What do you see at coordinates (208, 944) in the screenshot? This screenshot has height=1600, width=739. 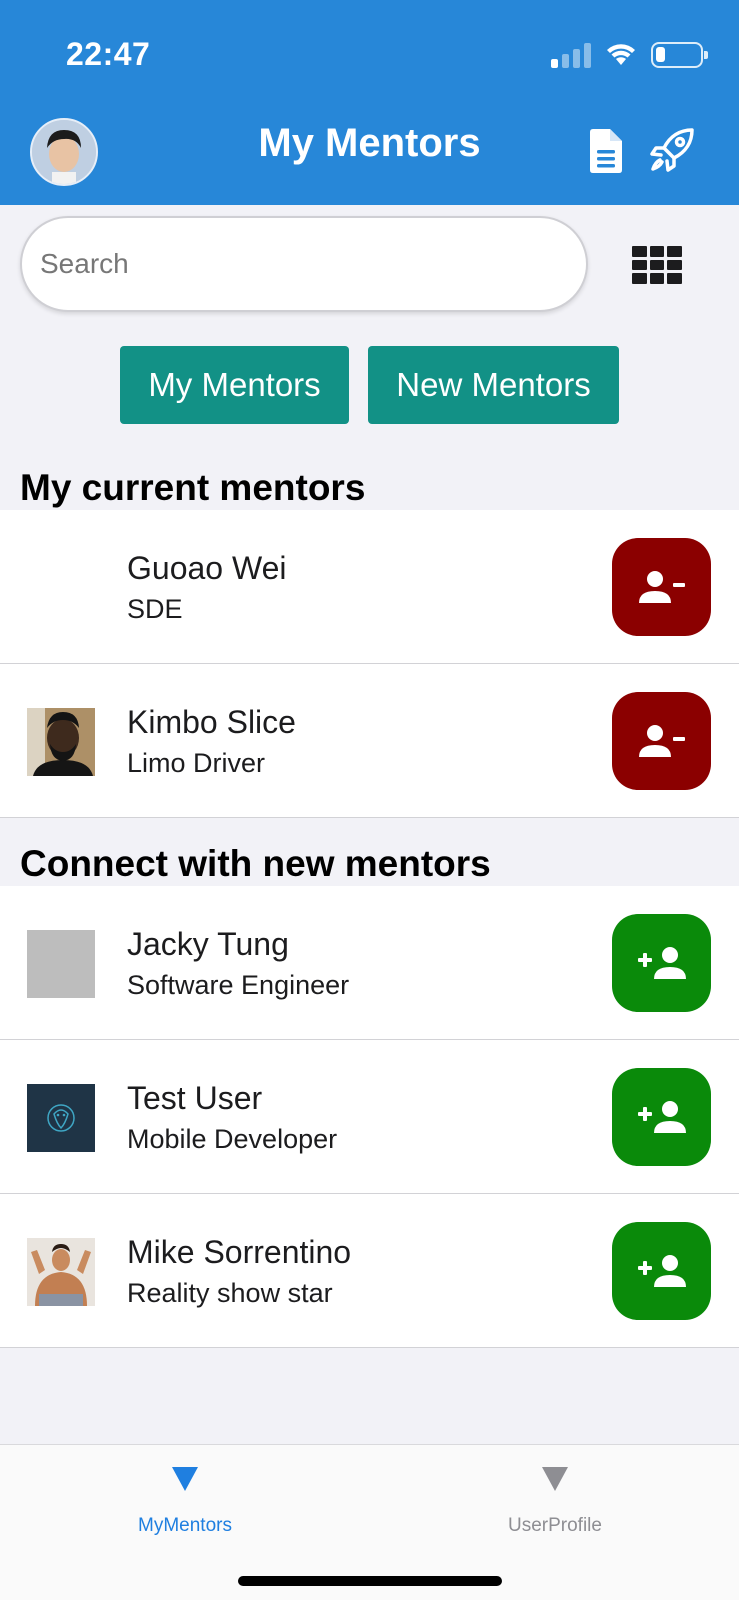 I see `mentor-name: Jacky Tung` at bounding box center [208, 944].